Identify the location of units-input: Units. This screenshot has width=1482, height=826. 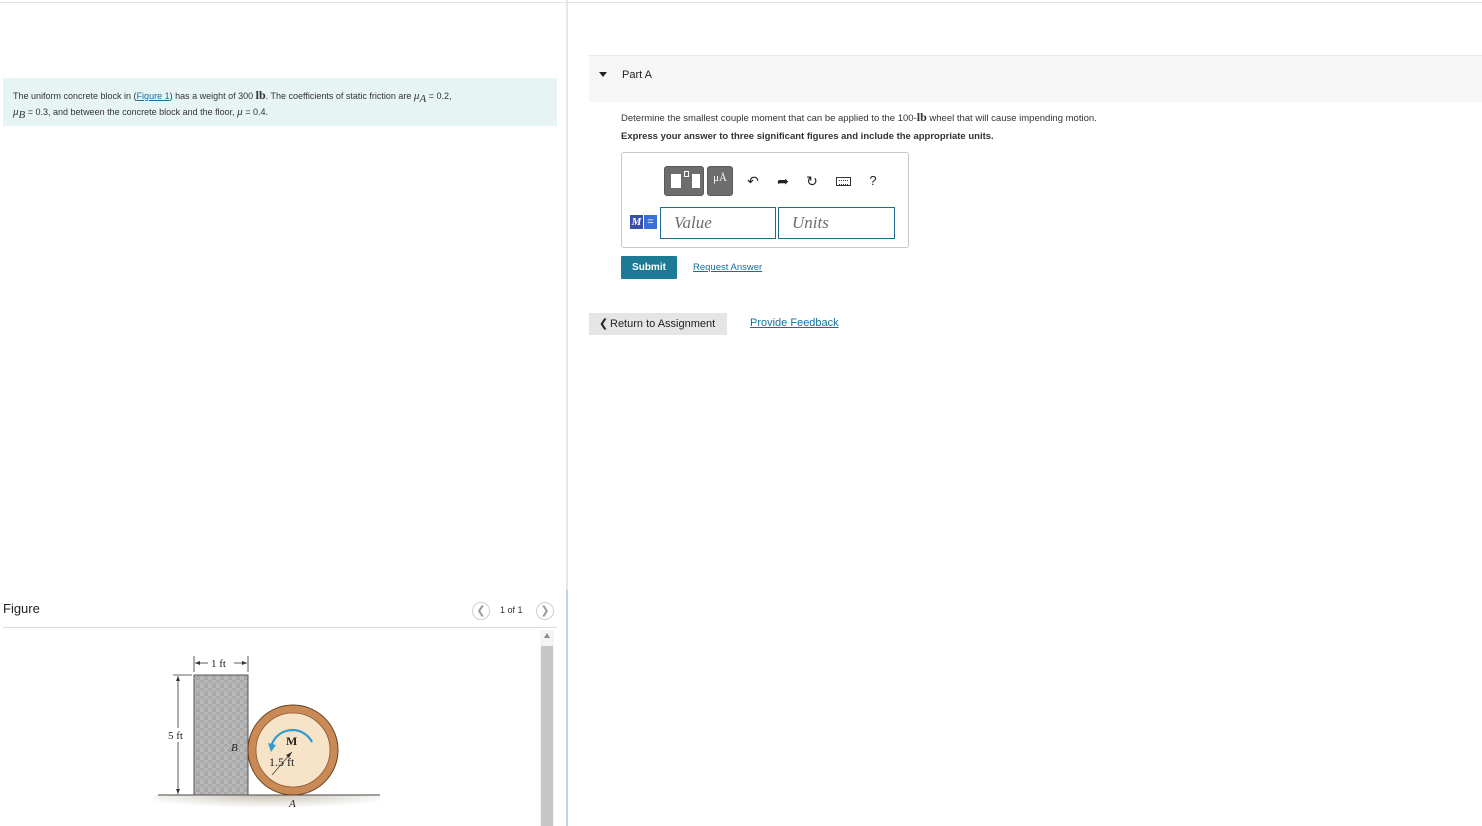
(836, 223).